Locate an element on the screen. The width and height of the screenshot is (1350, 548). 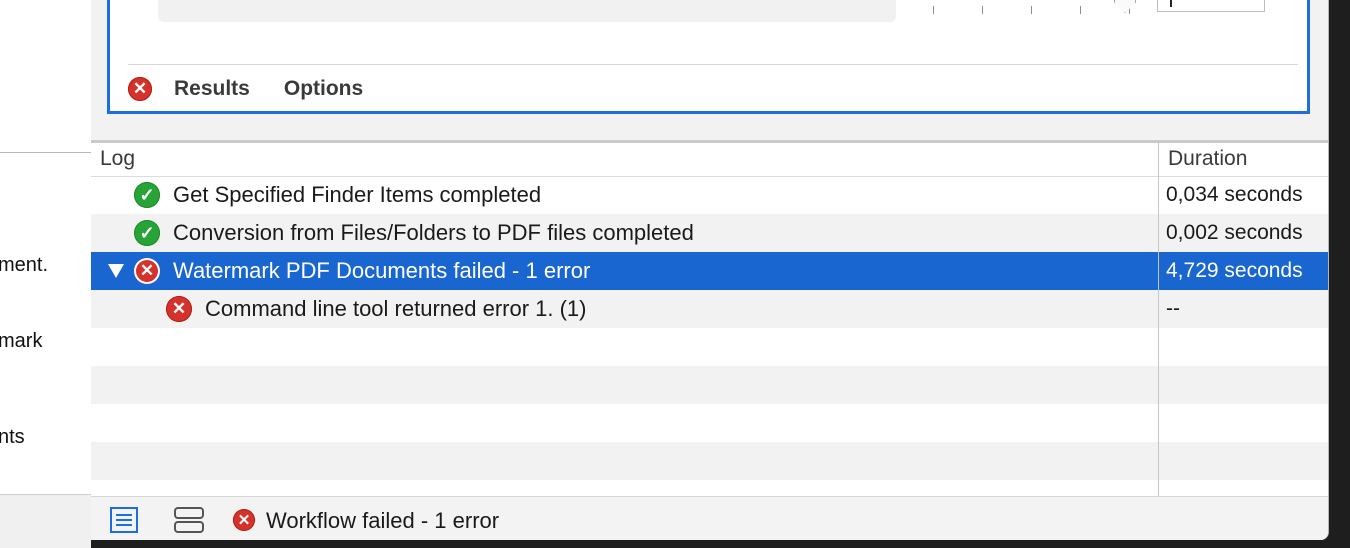
action-settings-area is located at coordinates (527, 11).